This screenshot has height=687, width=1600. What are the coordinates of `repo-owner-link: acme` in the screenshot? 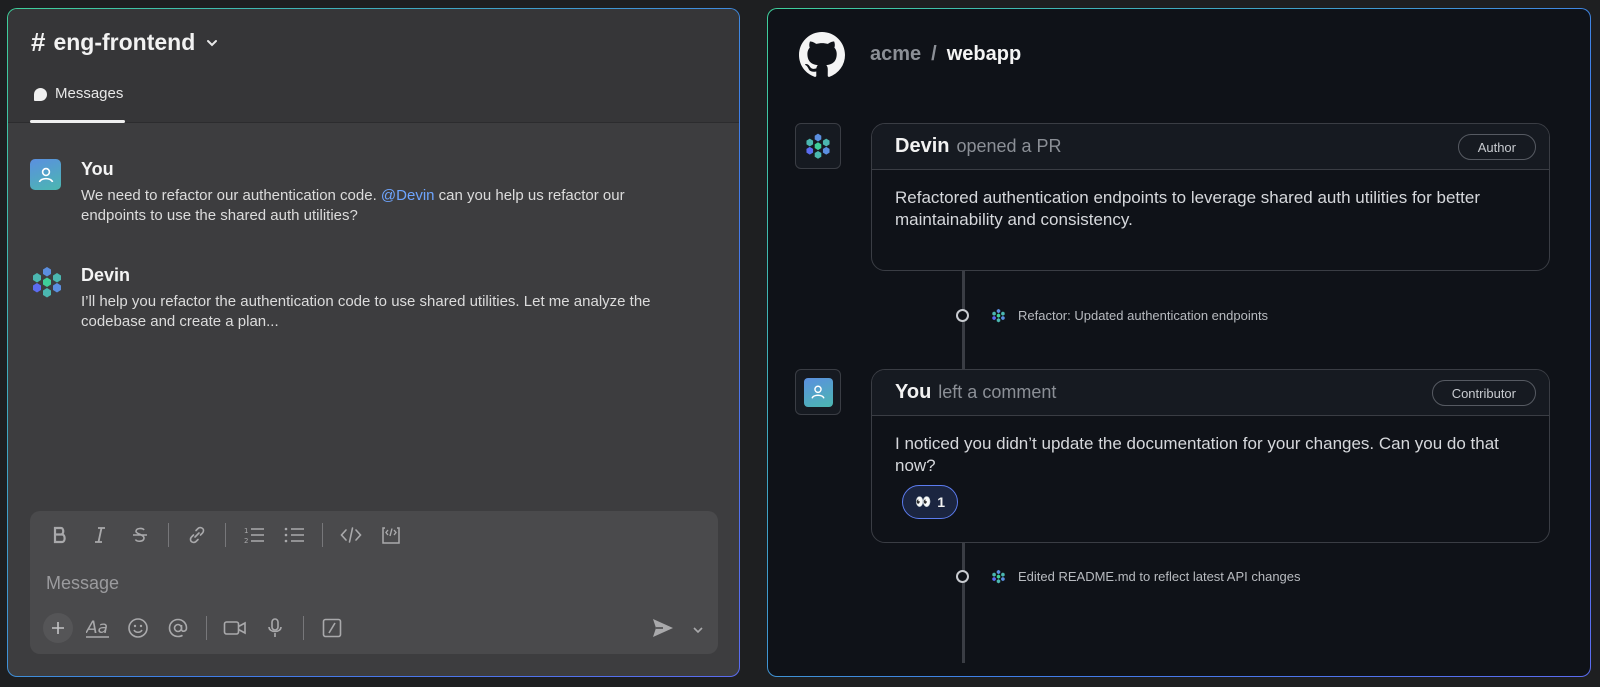 It's located at (895, 54).